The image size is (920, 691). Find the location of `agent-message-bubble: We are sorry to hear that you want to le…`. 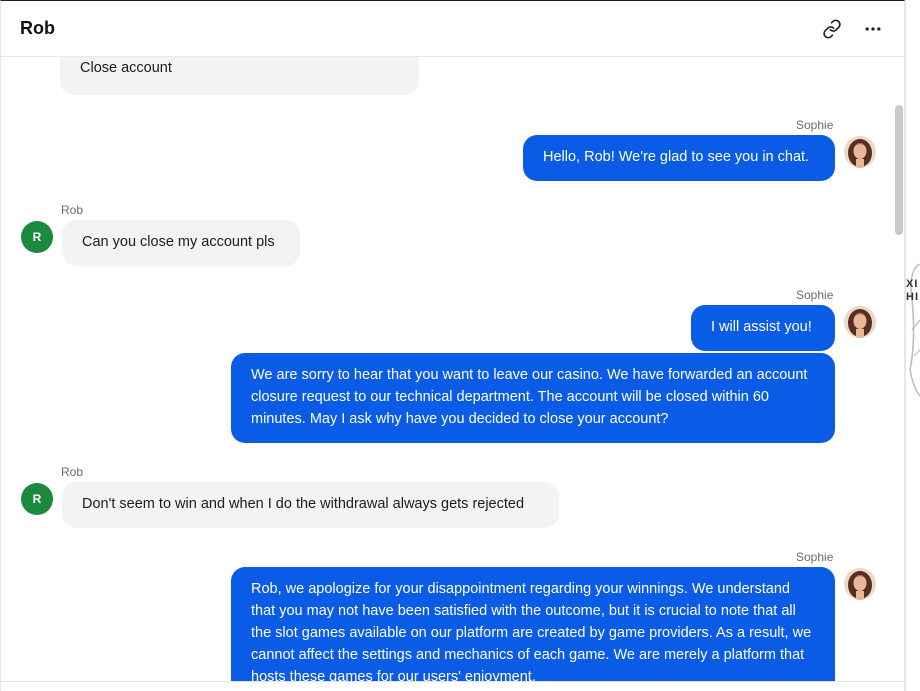

agent-message-bubble: We are sorry to hear that you want to le… is located at coordinates (533, 398).